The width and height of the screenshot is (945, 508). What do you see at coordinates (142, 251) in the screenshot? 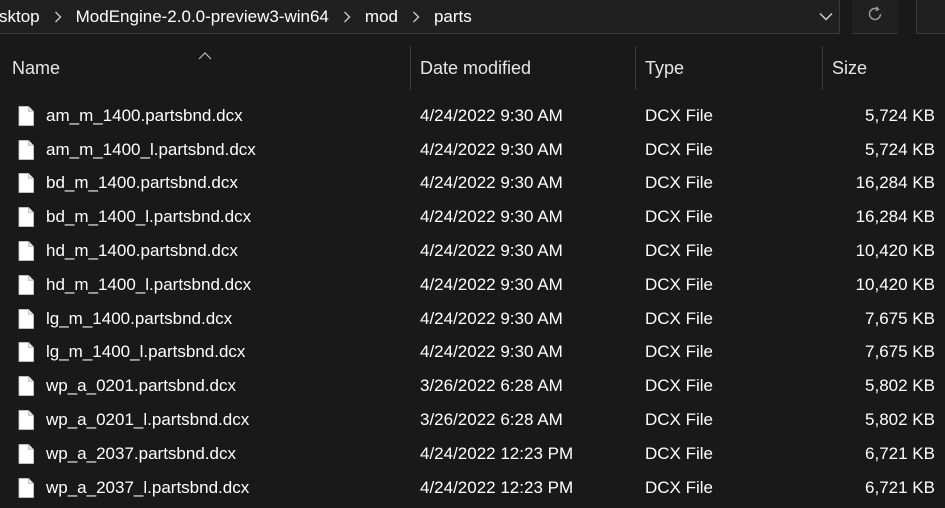
I see `file-name: hd_m_1400.partsbnd.dcx` at bounding box center [142, 251].